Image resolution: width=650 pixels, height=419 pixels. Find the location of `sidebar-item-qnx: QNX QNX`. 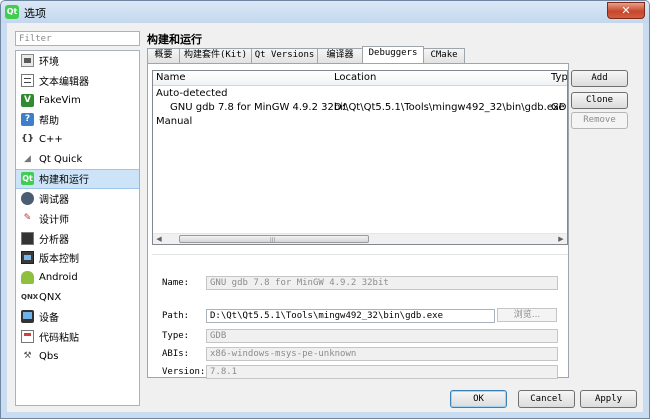

sidebar-item-qnx: QNX QNX is located at coordinates (77, 297).